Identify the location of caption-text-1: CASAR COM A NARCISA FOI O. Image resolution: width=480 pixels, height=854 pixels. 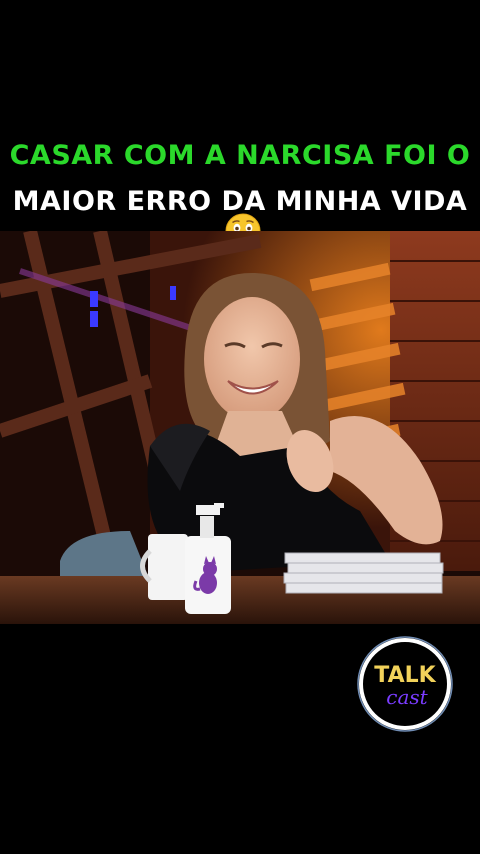
(240, 155).